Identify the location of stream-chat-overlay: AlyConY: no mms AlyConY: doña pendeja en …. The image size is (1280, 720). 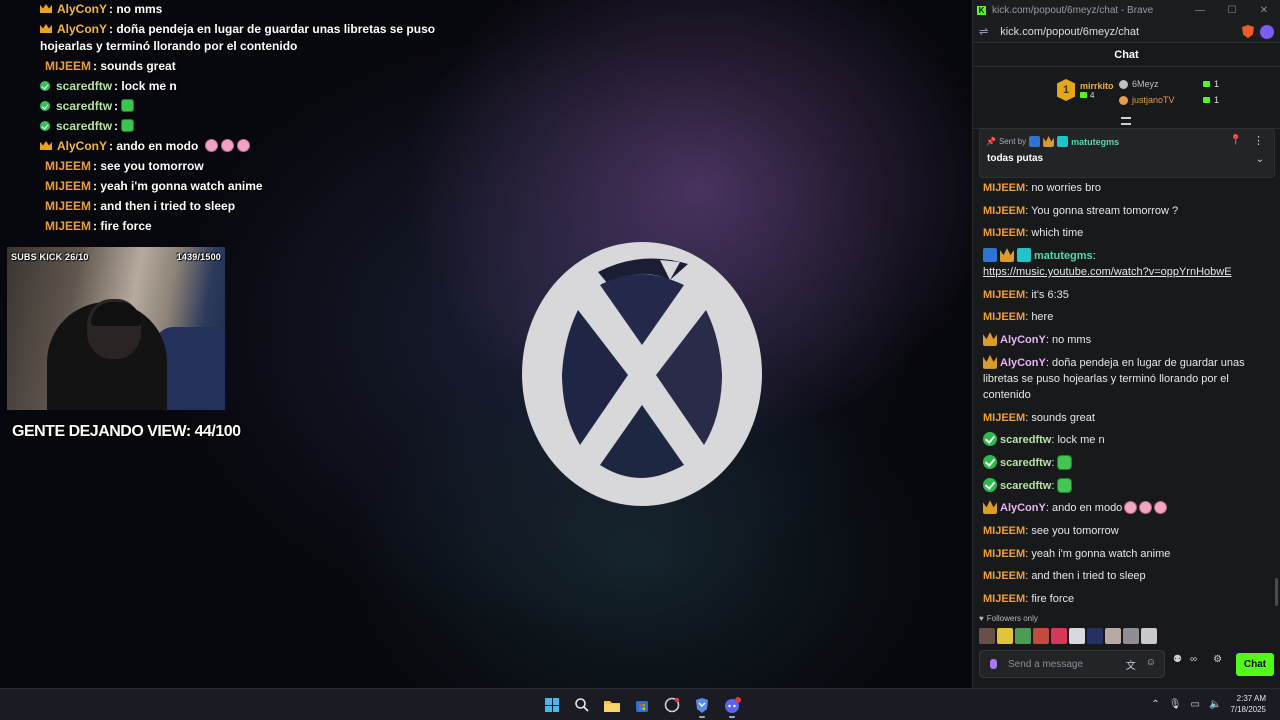
(255, 118).